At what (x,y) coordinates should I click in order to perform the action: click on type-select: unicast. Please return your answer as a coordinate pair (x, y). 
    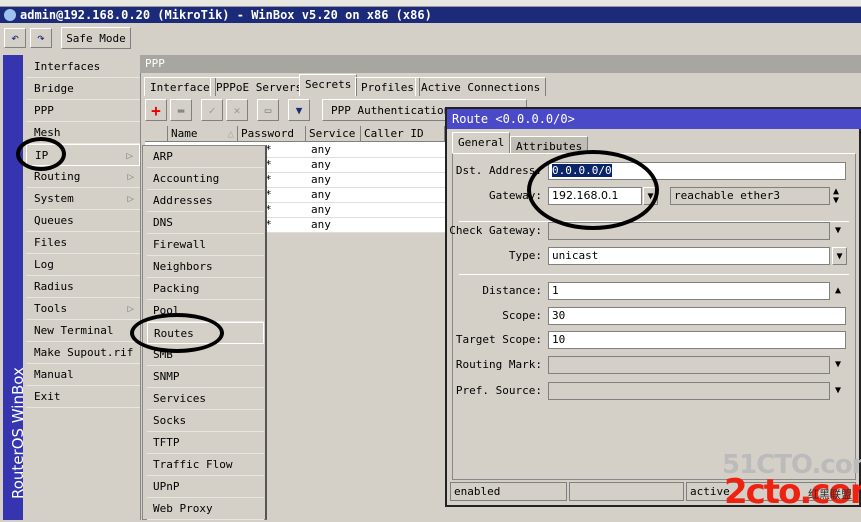
    Looking at the image, I should click on (689, 256).